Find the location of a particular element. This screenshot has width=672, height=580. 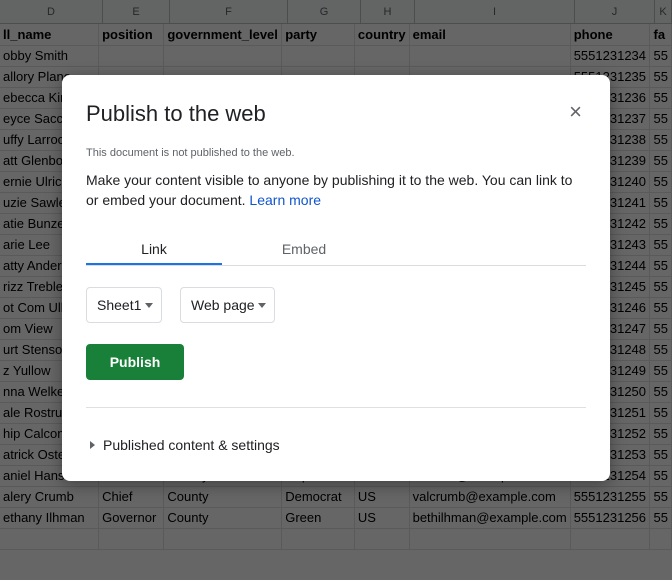

format-select-value: Web page is located at coordinates (223, 305).